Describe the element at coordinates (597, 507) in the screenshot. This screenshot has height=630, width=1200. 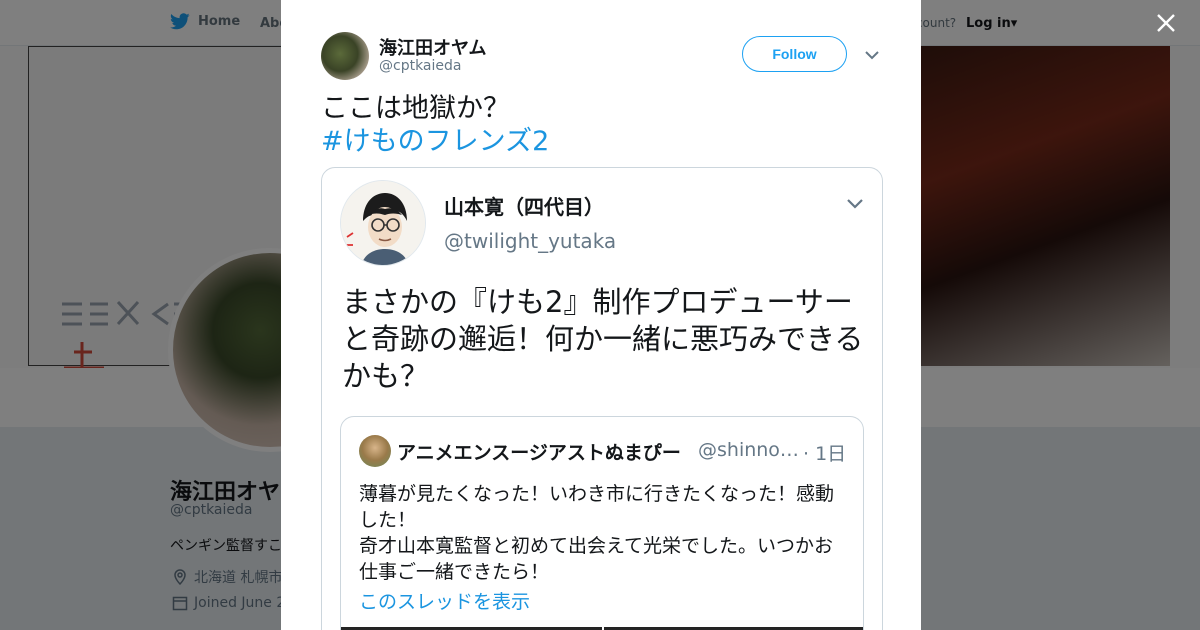
I see `quoted-text-line: 薄暮が見たくなった！いわき市に行きたくなった！感動した！` at that location.